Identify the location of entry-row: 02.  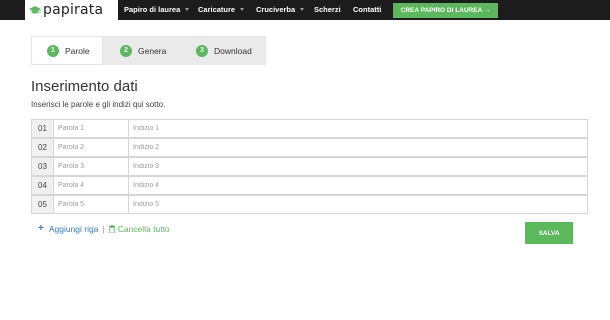
(309, 147).